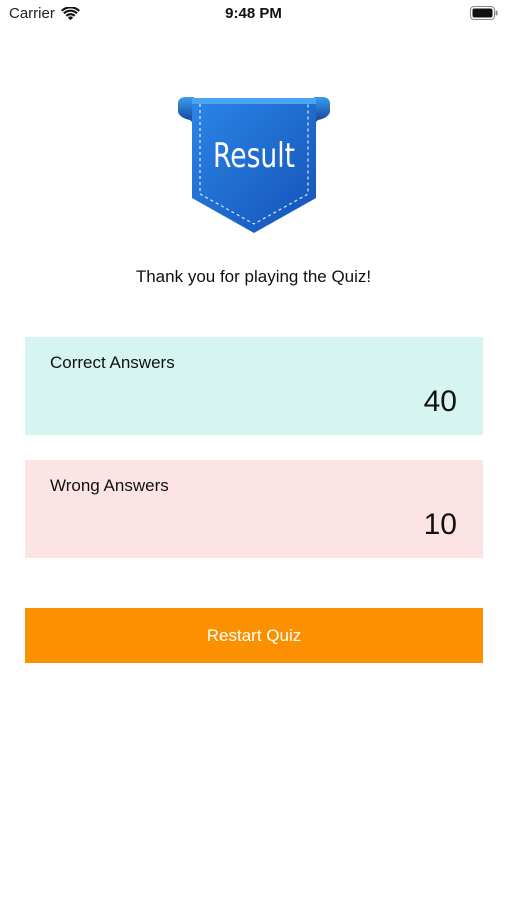 Image resolution: width=507 pixels, height=900 pixels. I want to click on result-badge: Result, so click(254, 165).